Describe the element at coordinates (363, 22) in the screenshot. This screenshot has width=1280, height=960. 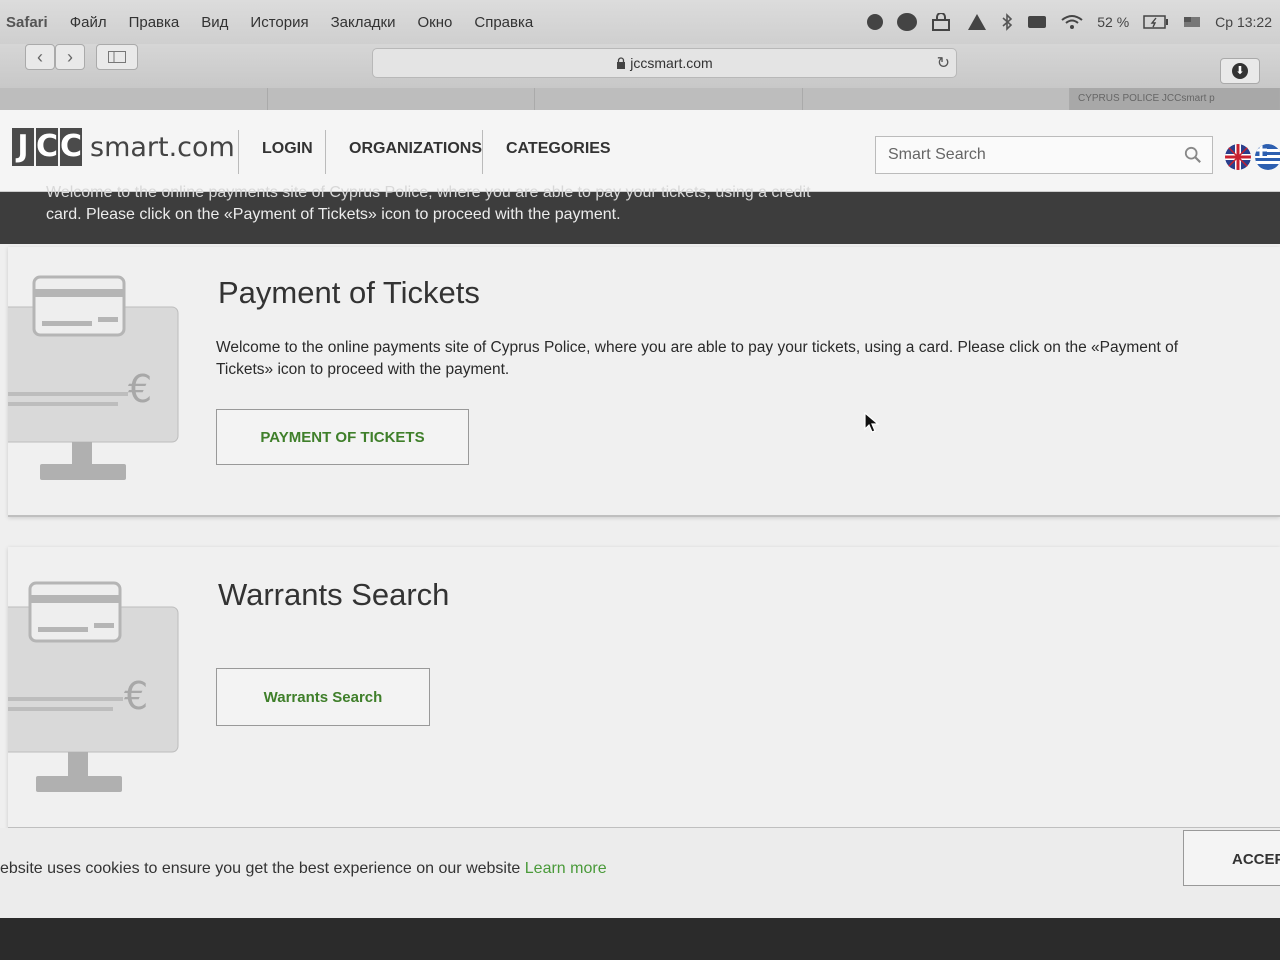
I see `menu-bookmarks: Закладки` at that location.